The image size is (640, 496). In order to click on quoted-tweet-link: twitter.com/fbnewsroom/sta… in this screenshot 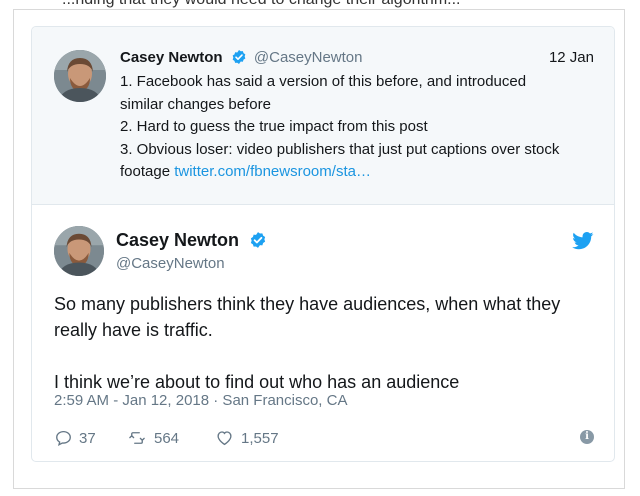, I will do `click(272, 171)`.